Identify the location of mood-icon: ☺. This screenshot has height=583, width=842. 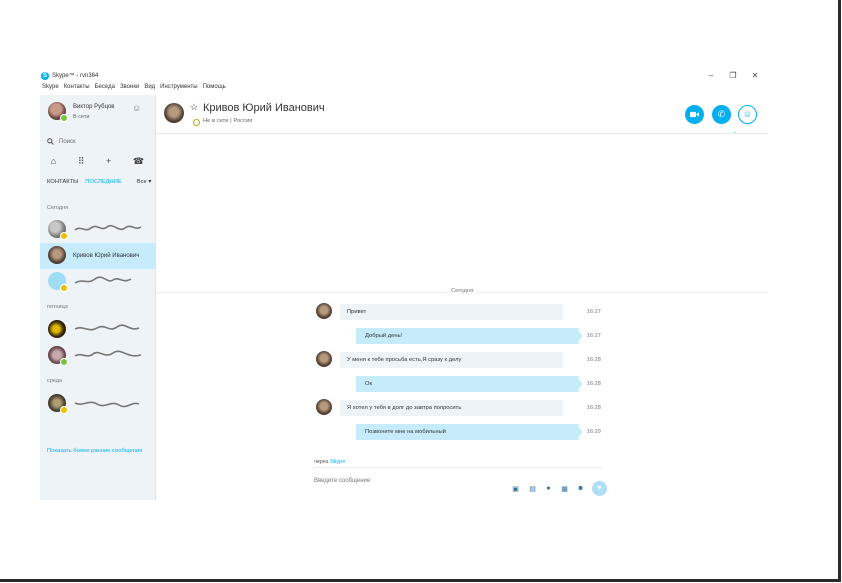
(136, 108).